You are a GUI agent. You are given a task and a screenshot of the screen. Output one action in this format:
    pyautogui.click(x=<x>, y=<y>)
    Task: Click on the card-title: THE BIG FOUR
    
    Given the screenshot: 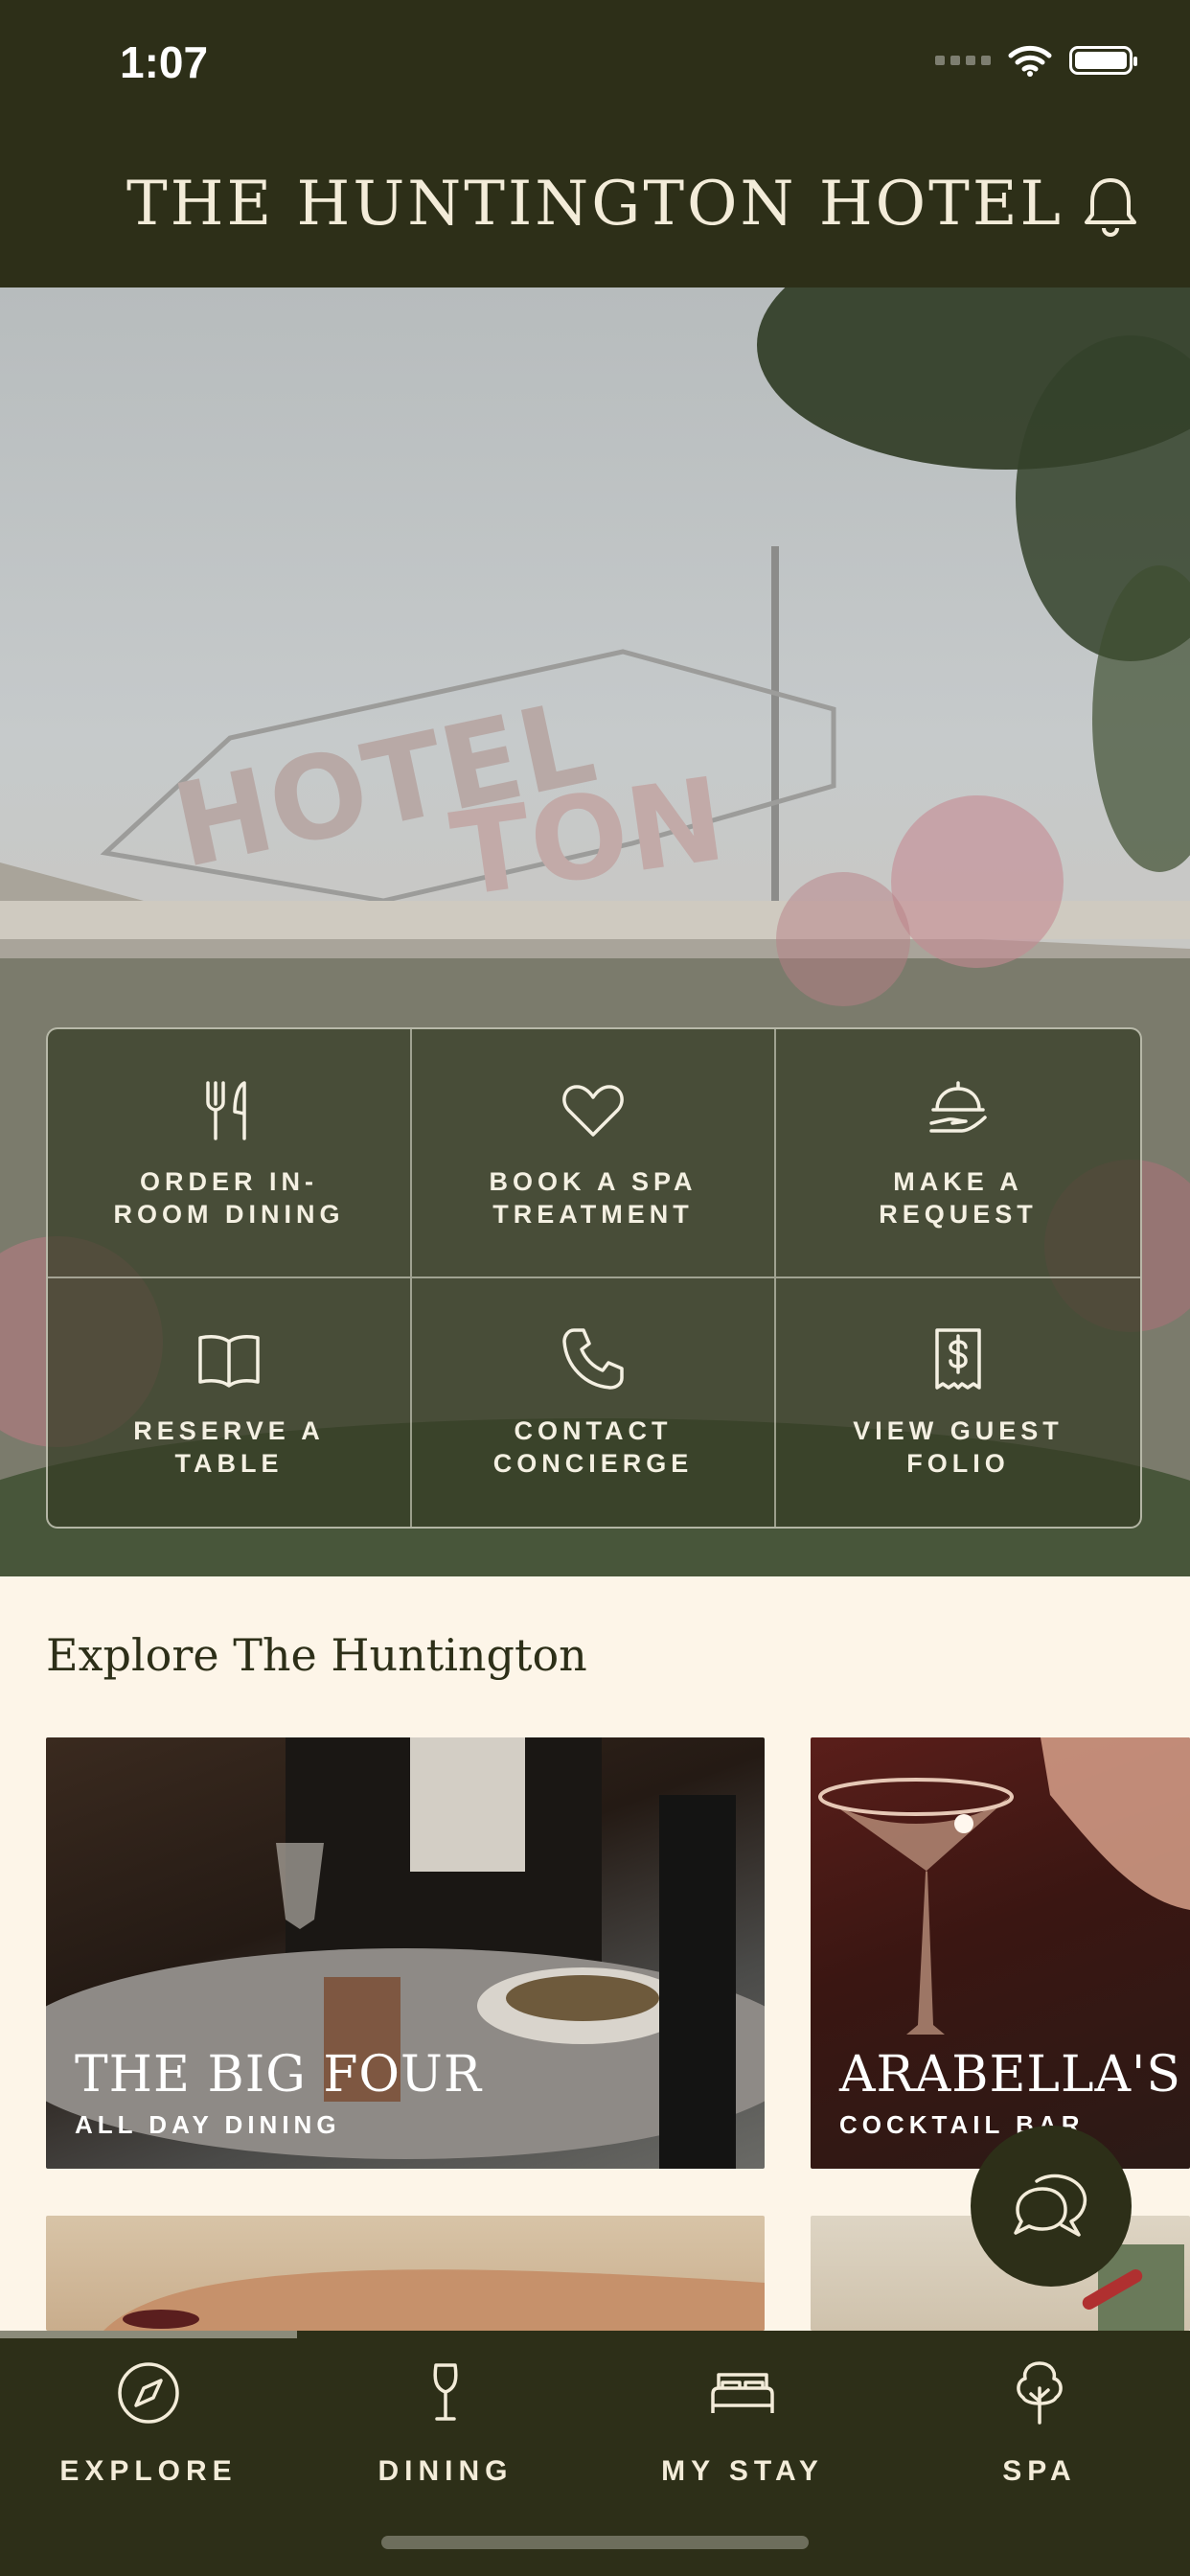 What is the action you would take?
    pyautogui.click(x=279, y=2075)
    